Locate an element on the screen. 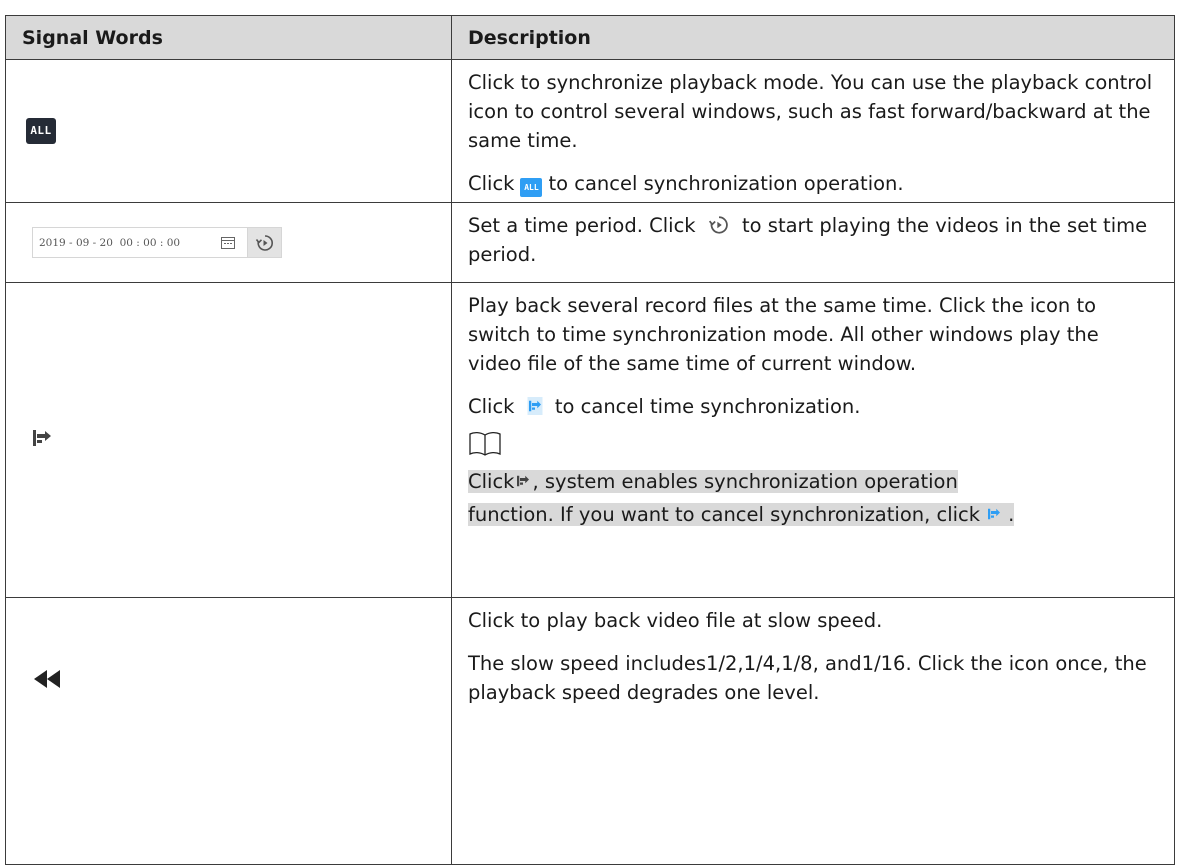 This screenshot has height=865, width=1181. note-prefix: Click is located at coordinates (491, 481).